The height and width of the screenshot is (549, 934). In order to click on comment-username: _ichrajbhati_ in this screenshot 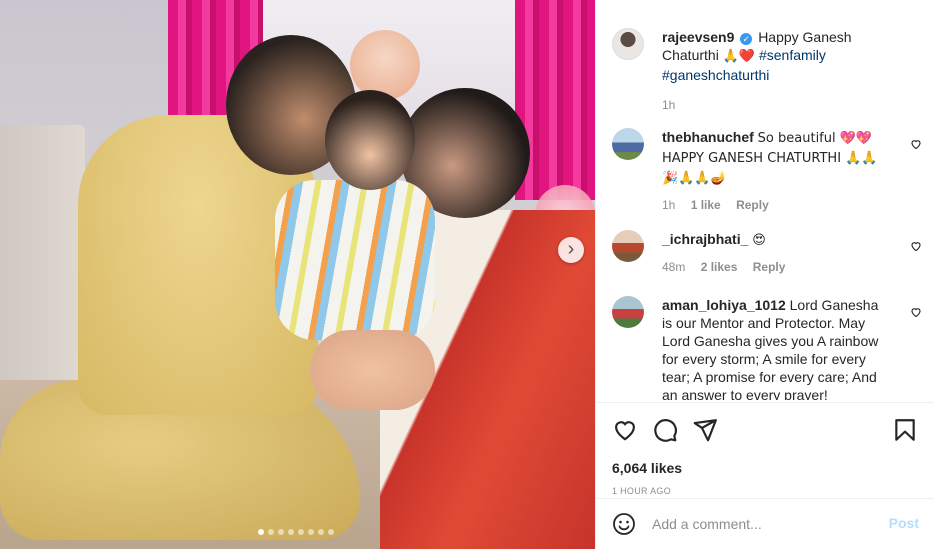, I will do `click(705, 239)`.